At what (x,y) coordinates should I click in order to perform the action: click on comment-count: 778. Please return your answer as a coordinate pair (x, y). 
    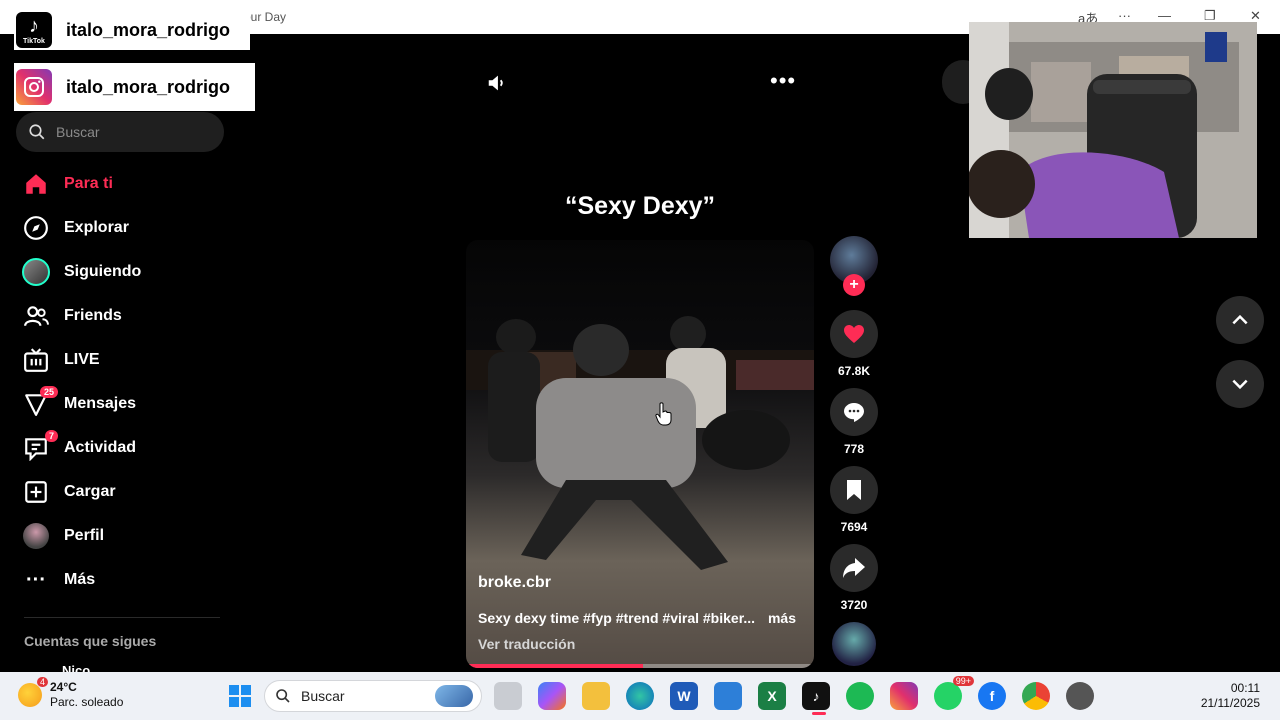
    Looking at the image, I should click on (854, 449).